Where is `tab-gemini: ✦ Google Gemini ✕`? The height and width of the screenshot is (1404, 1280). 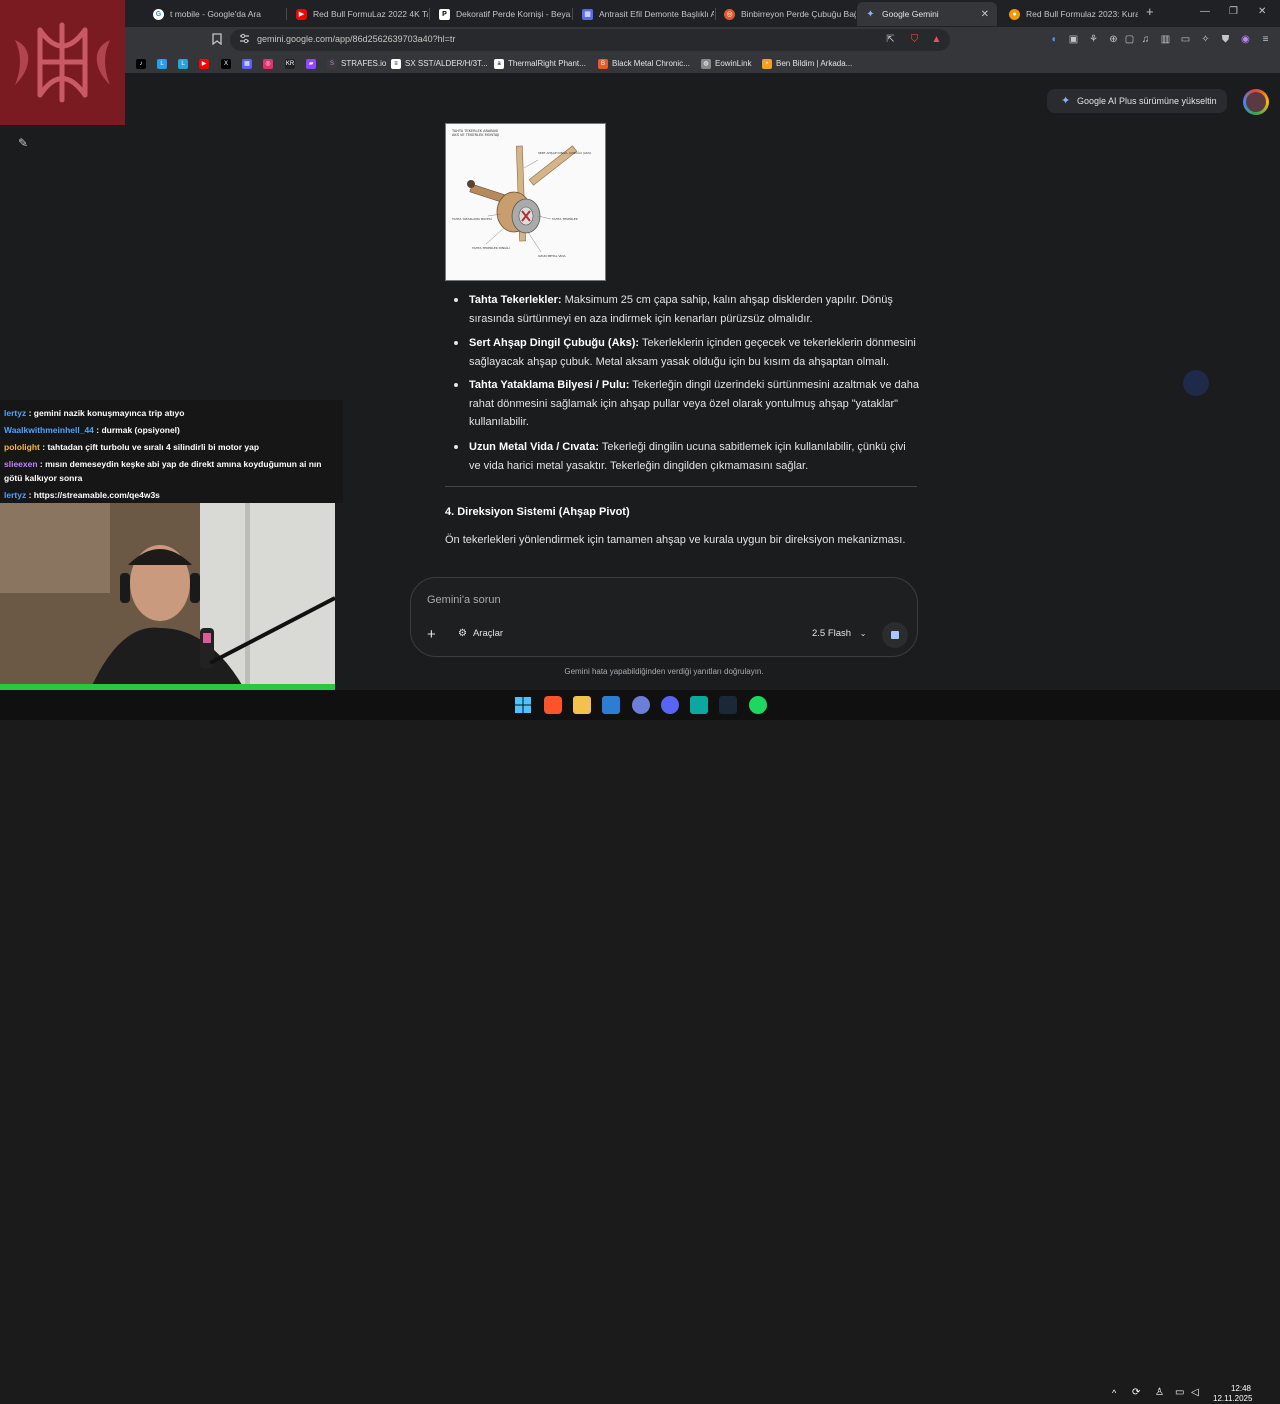
tab-gemini: ✦ Google Gemini ✕ is located at coordinates (927, 14).